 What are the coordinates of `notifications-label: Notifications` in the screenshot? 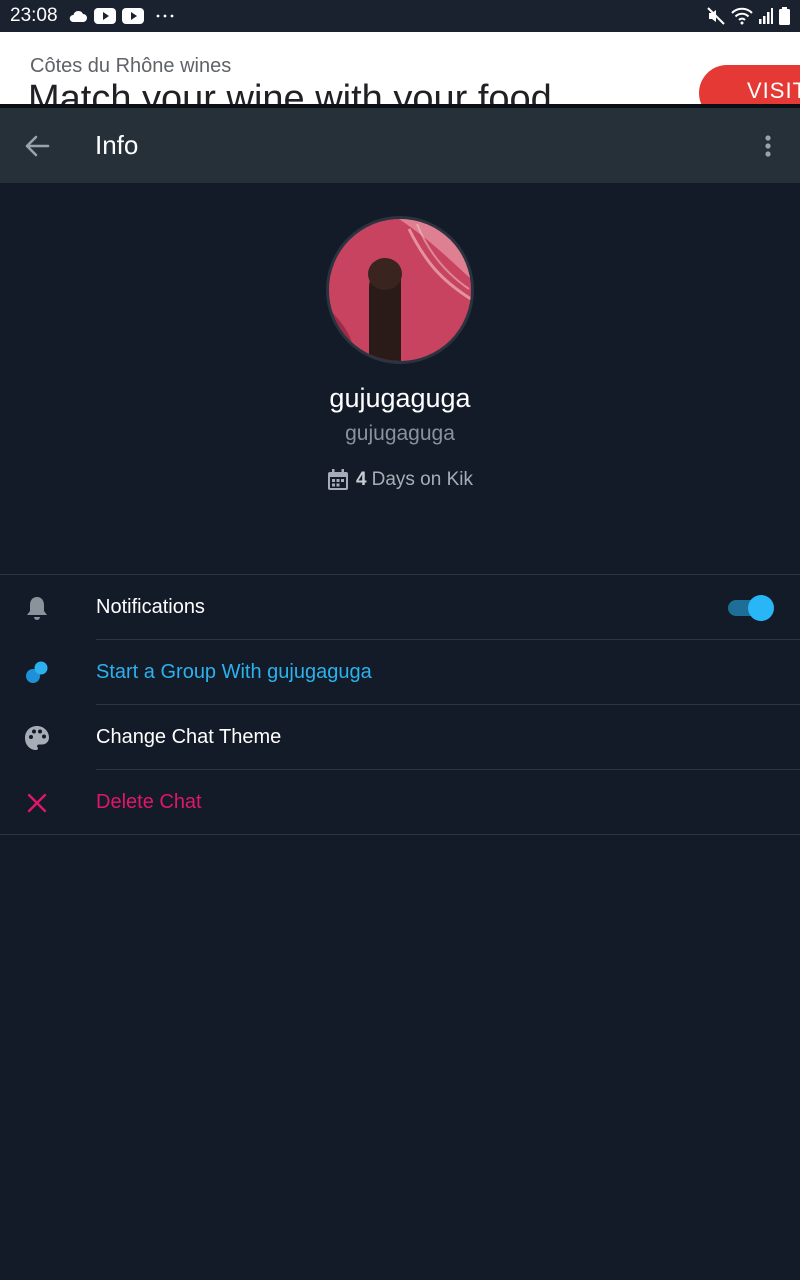 It's located at (150, 607).